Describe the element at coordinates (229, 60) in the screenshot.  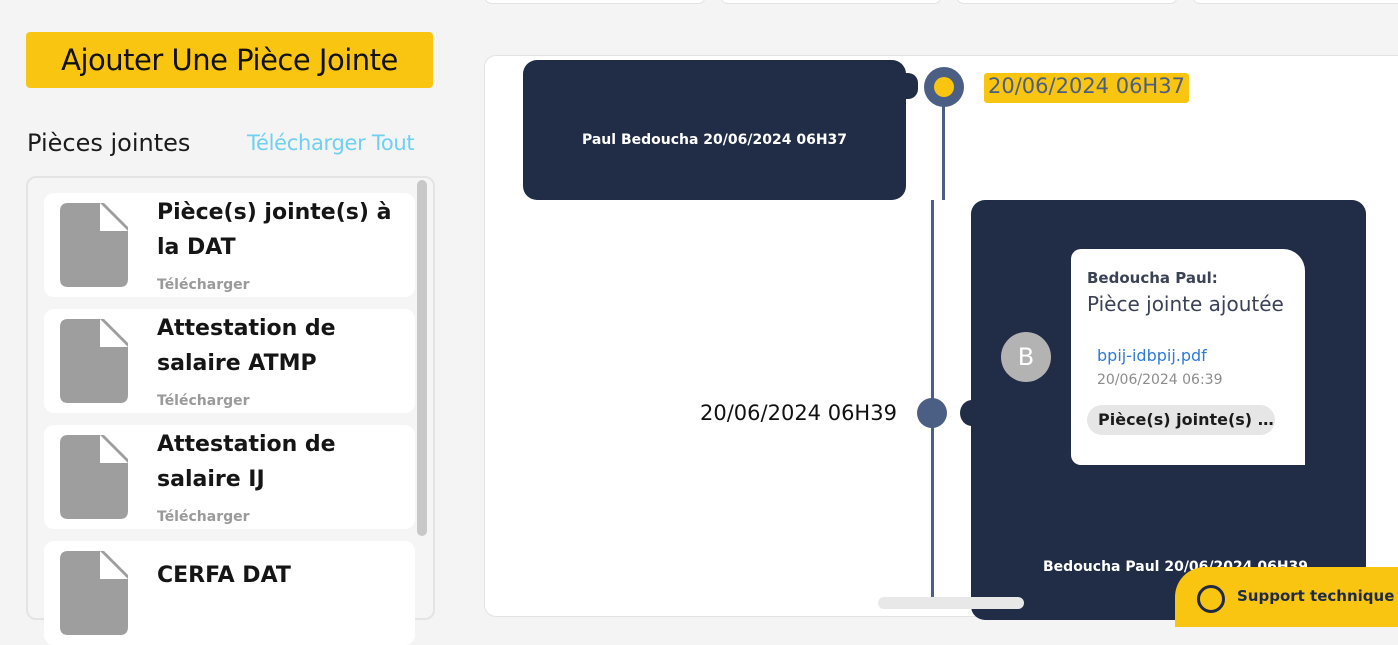
I see `add-attachment-button: Ajouter Une Pièce Jointe` at that location.